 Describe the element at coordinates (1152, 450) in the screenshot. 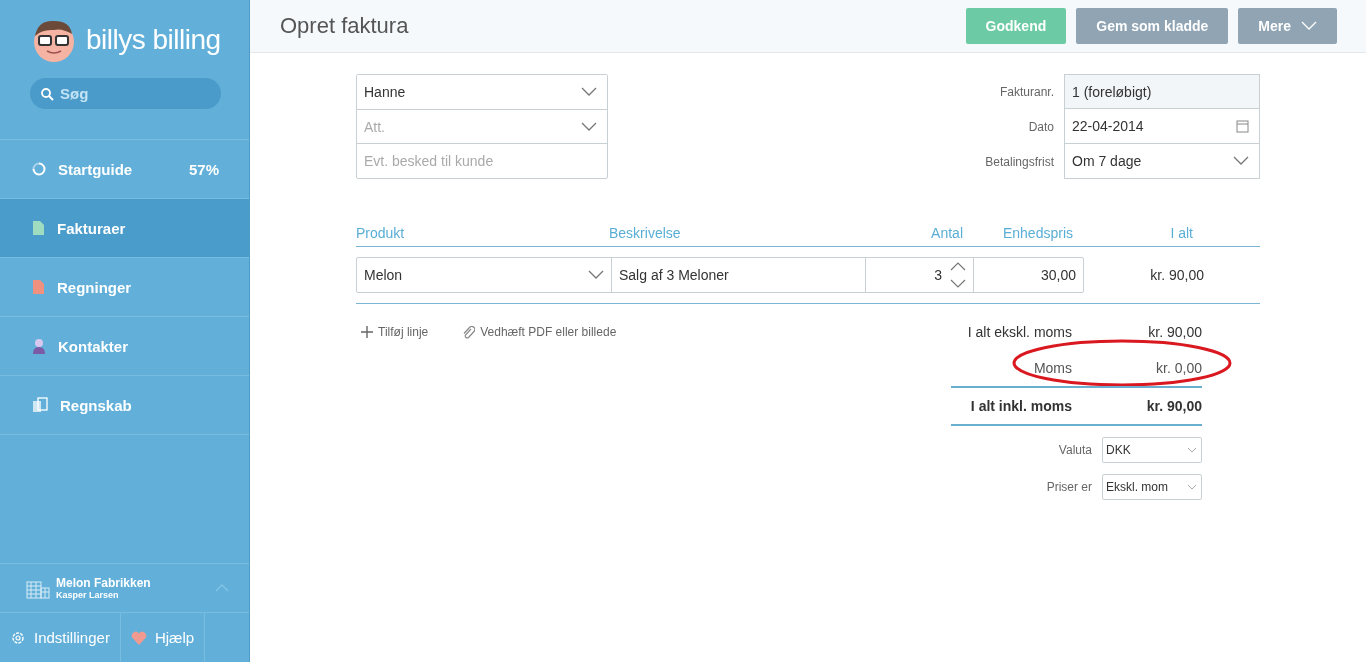

I see `select-field: DKK` at that location.